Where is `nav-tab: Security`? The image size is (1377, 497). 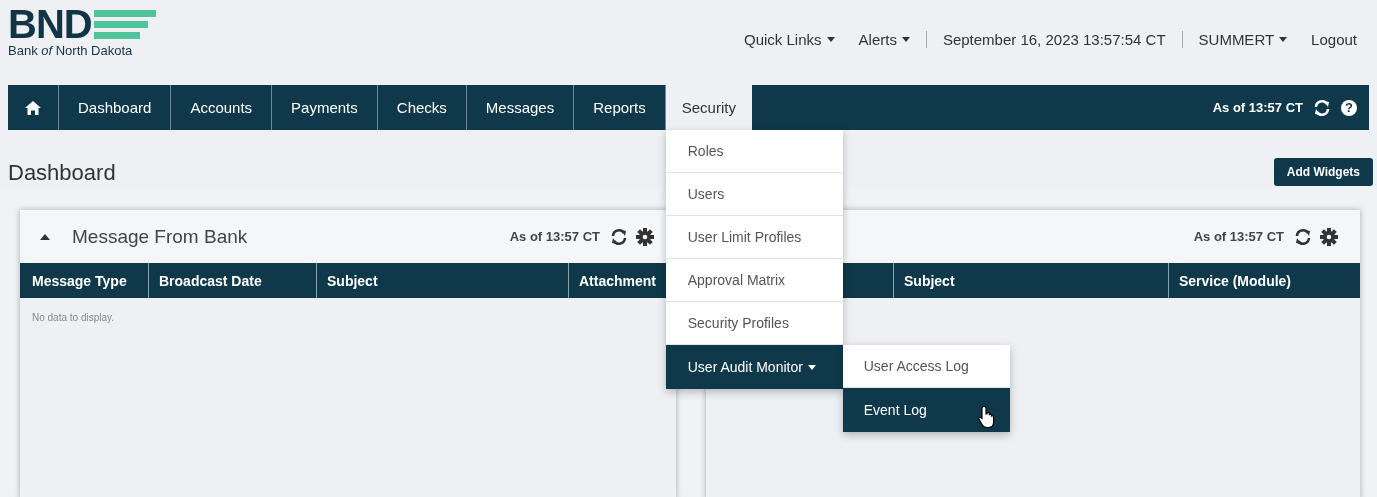
nav-tab: Security is located at coordinates (708, 107).